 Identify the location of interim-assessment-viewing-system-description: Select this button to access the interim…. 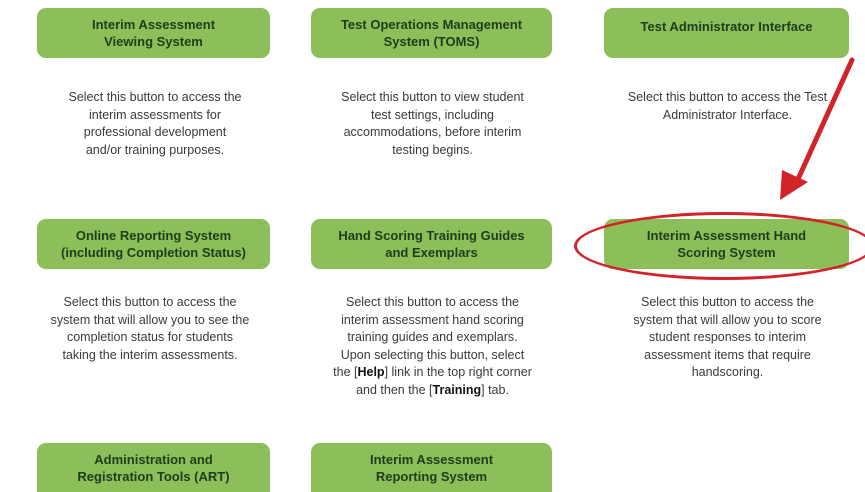
(155, 123).